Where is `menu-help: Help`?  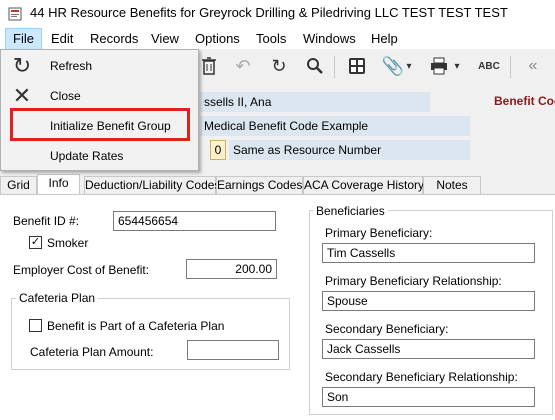
menu-help: Help is located at coordinates (384, 38).